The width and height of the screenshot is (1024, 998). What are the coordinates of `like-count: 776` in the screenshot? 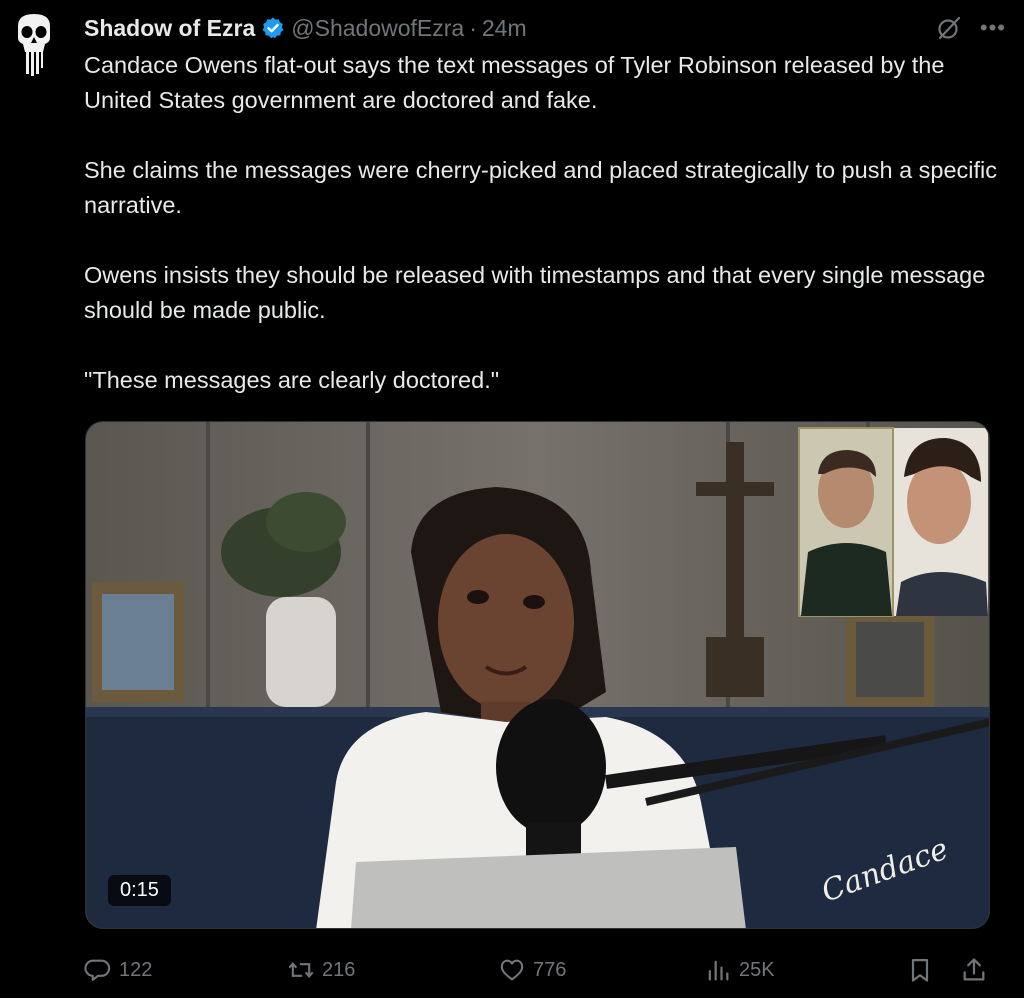 It's located at (550, 969).